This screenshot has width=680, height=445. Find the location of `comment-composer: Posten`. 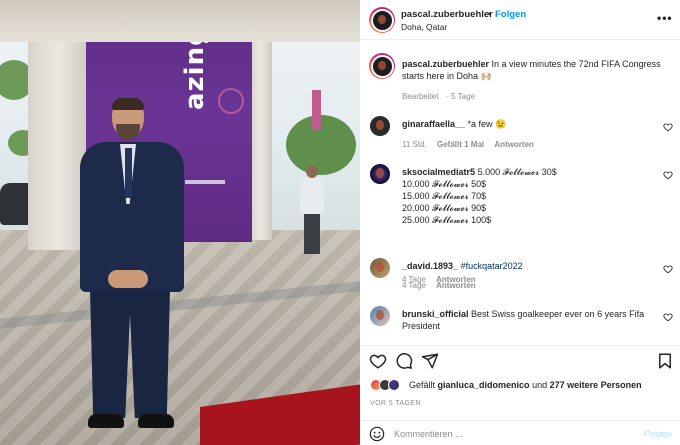

comment-composer: Posten is located at coordinates (520, 432).